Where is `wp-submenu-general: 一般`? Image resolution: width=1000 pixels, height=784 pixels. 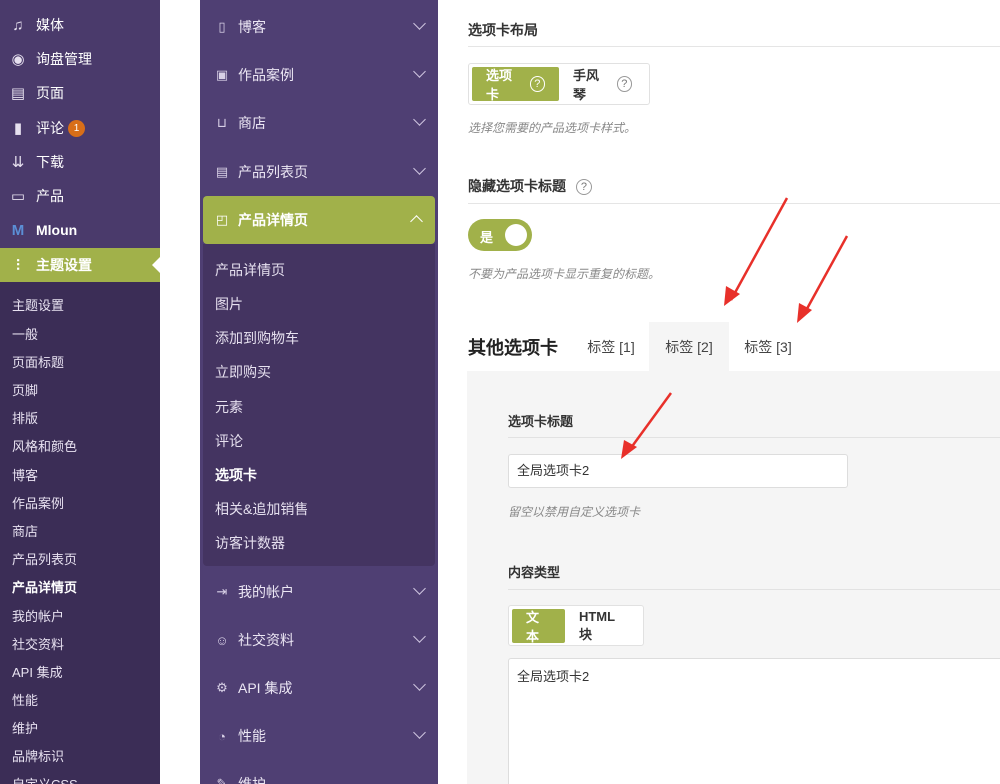 wp-submenu-general: 一般 is located at coordinates (25, 333).